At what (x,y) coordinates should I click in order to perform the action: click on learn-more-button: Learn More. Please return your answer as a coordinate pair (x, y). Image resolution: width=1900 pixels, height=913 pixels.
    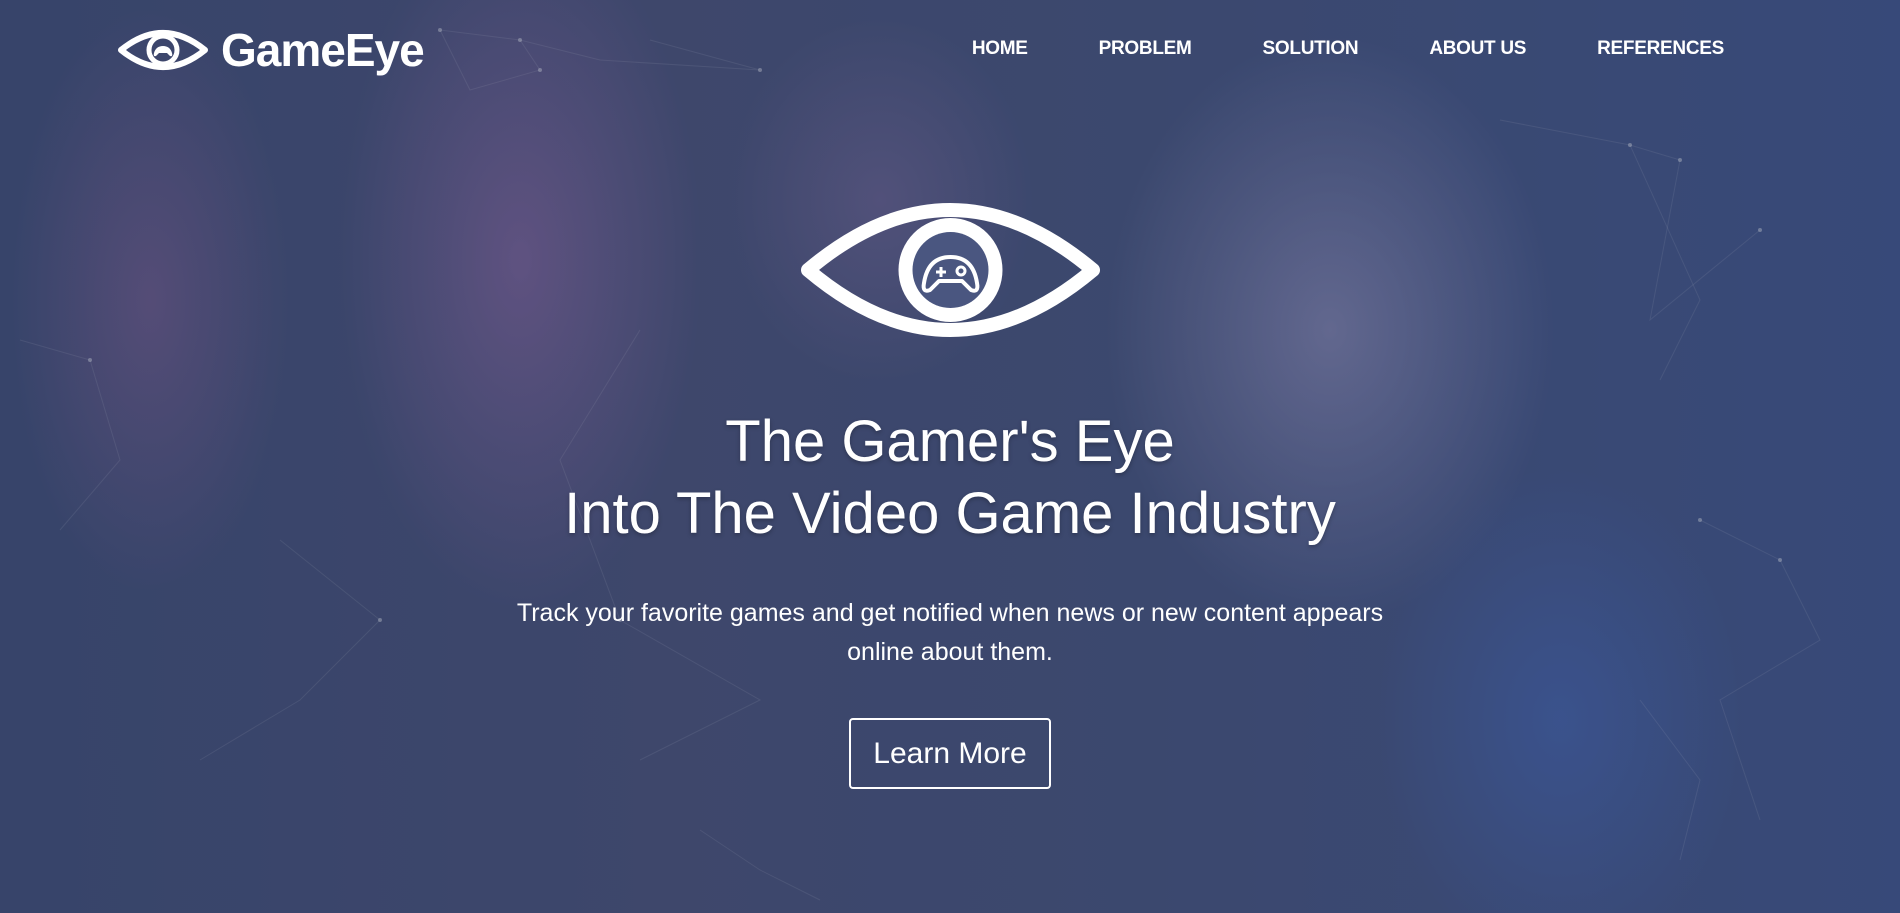
    Looking at the image, I should click on (950, 753).